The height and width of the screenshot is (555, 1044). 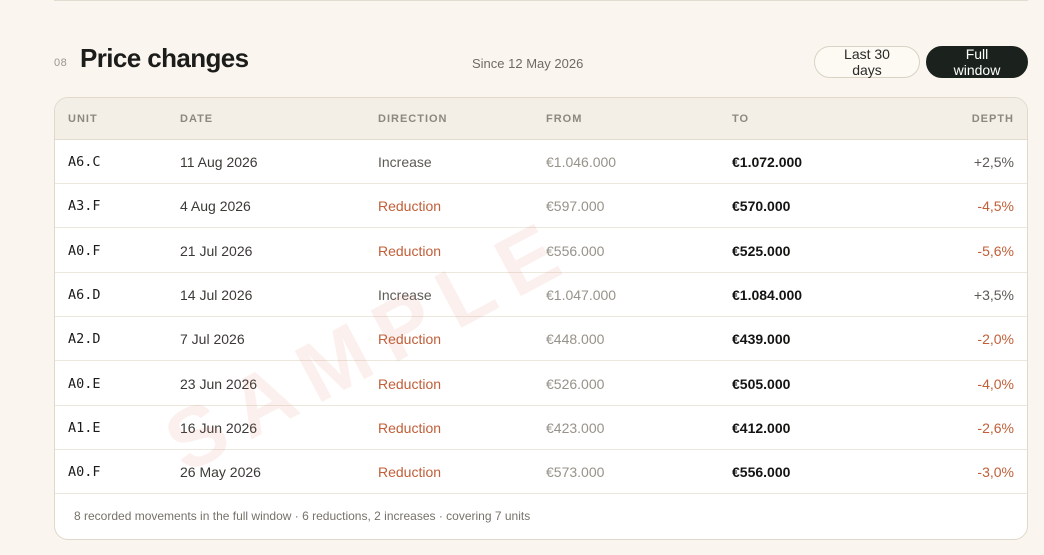 What do you see at coordinates (164, 58) in the screenshot?
I see `page-title: Price changes` at bounding box center [164, 58].